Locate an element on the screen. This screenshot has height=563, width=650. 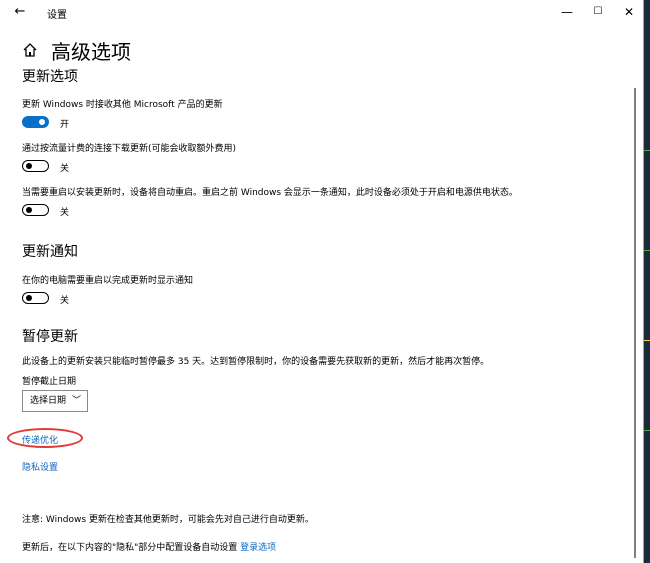
dropdown-value: 选择日期 is located at coordinates (48, 401).